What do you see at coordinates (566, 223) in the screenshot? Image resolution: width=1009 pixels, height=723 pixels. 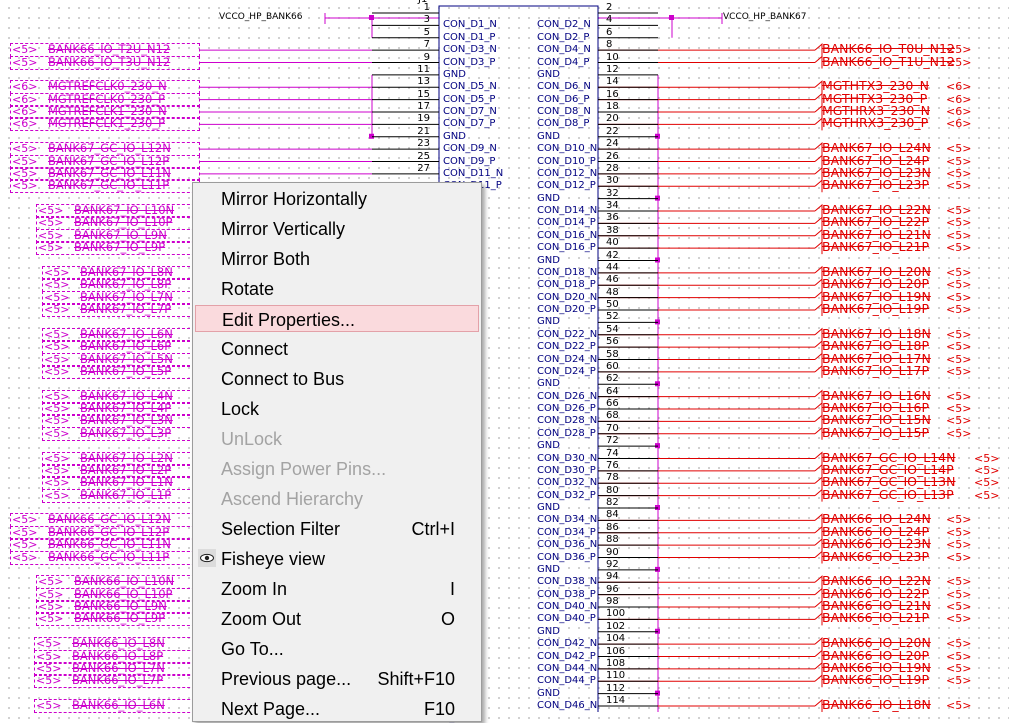 I see `pin-name: CON_D14_P` at bounding box center [566, 223].